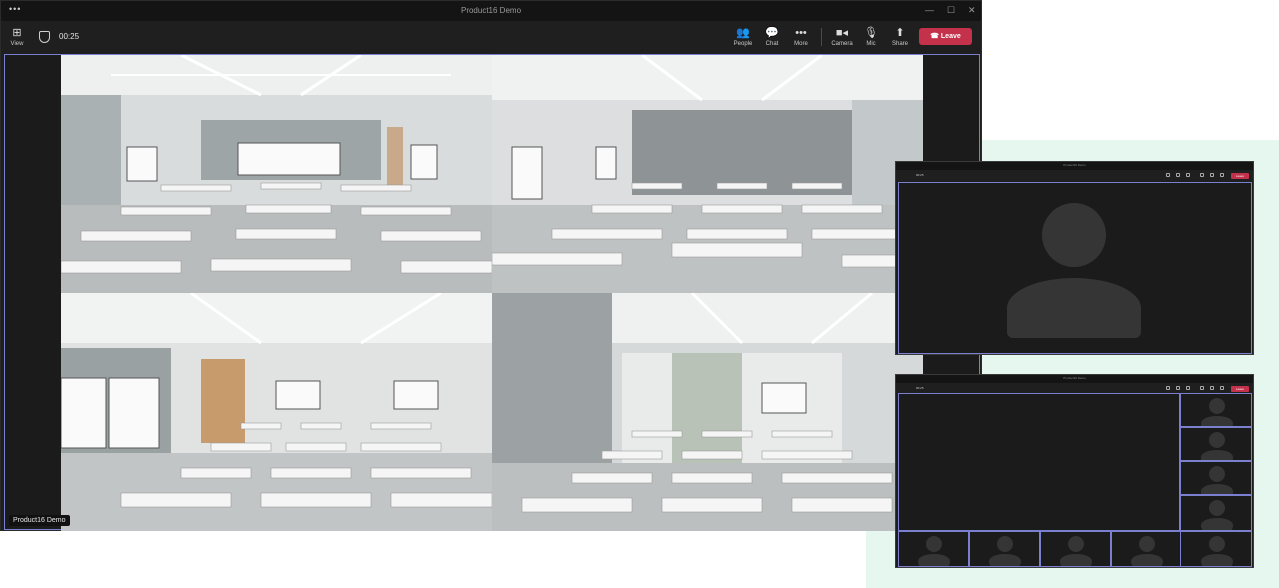 Image resolution: width=1279 pixels, height=588 pixels. Describe the element at coordinates (801, 33) in the screenshot. I see `more-icon: •••` at that location.